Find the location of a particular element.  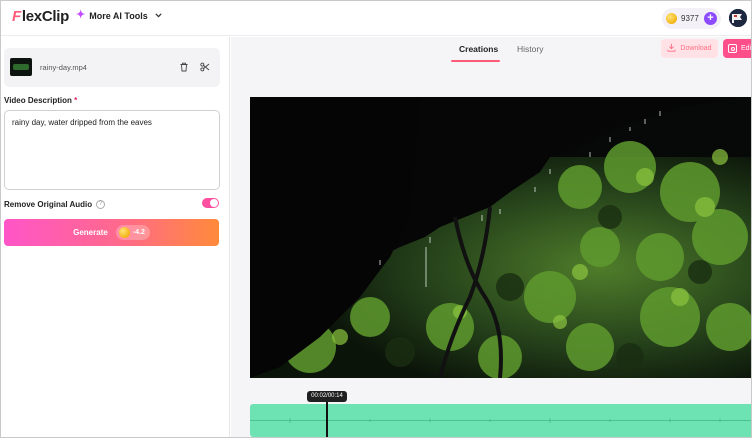

scissors-icon is located at coordinates (204, 68).